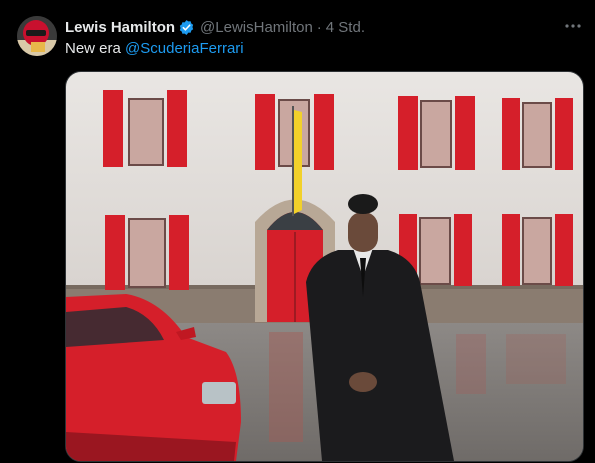  I want to click on tweet-header: Lewis Hamilton @LewisHamilton · 4 Std., so click(215, 27).